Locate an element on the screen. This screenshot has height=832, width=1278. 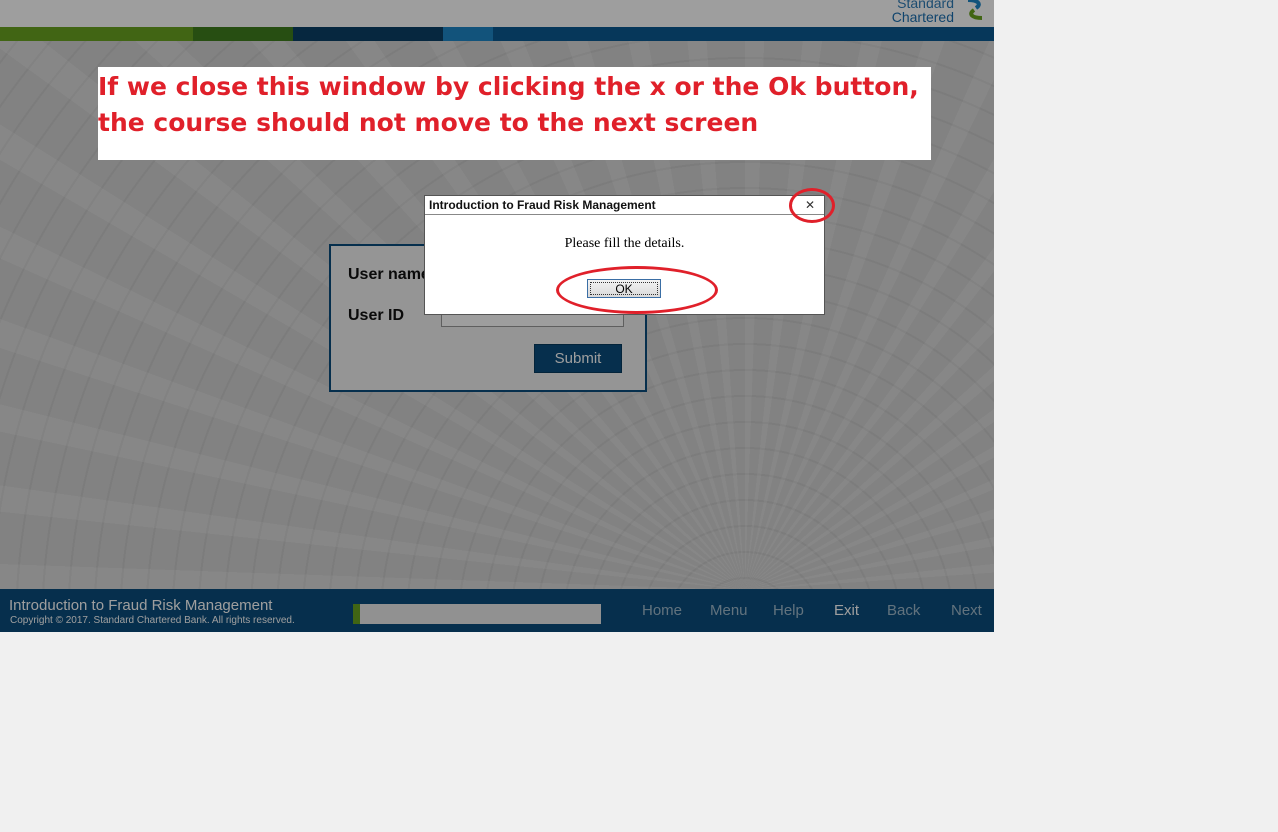
dialog-title: Introduction to Fraud Risk Management is located at coordinates (624, 205).